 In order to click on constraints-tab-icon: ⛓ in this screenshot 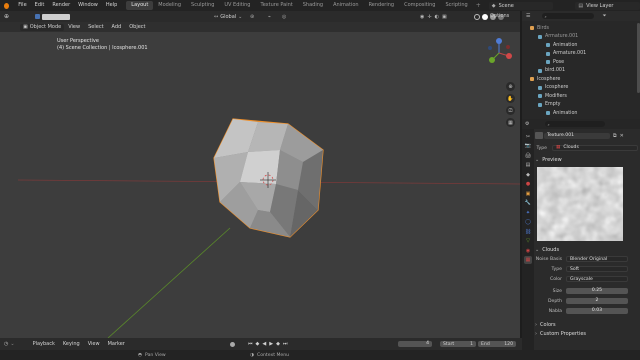, I will do `click(528, 232)`.